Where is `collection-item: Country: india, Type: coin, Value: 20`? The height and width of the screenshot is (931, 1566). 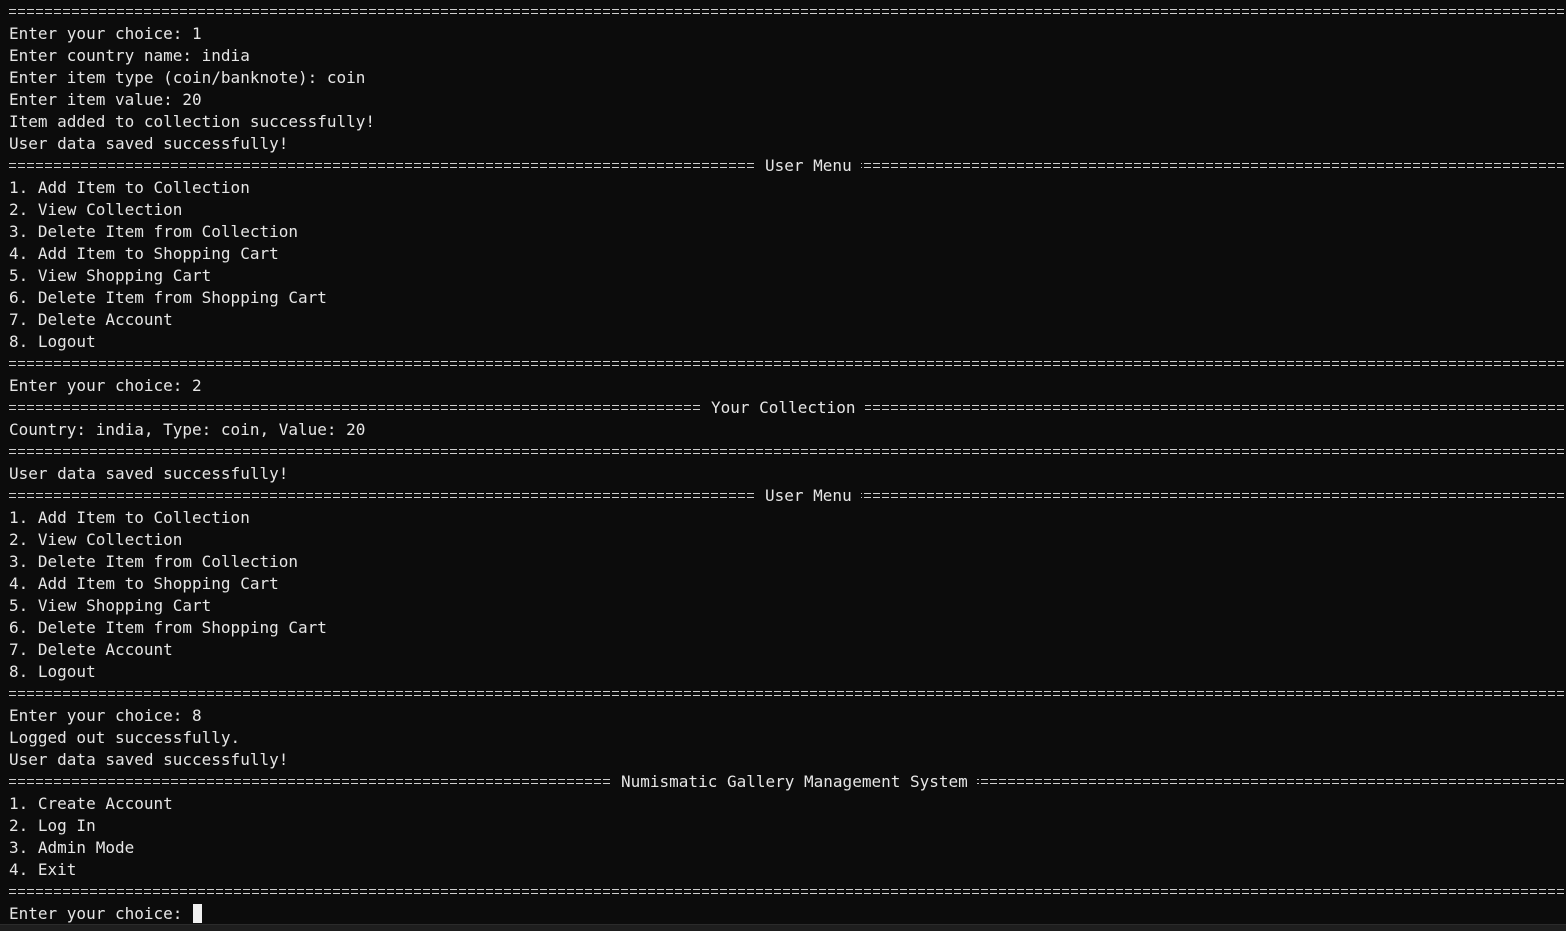
collection-item: Country: india, Type: coin, Value: 20 is located at coordinates (187, 429).